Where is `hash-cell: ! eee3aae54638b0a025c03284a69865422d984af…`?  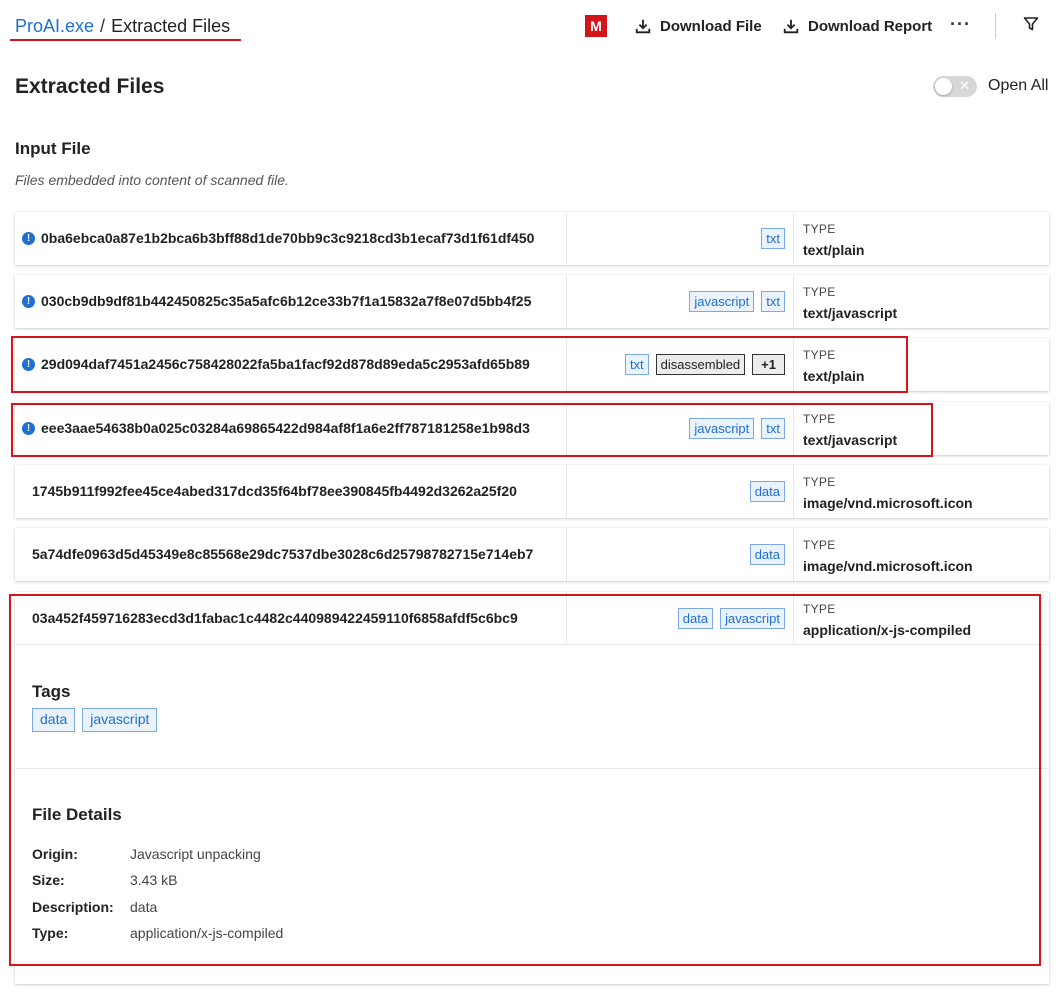
hash-cell: ! eee3aae54638b0a025c03284a69865422d984af… is located at coordinates (291, 428).